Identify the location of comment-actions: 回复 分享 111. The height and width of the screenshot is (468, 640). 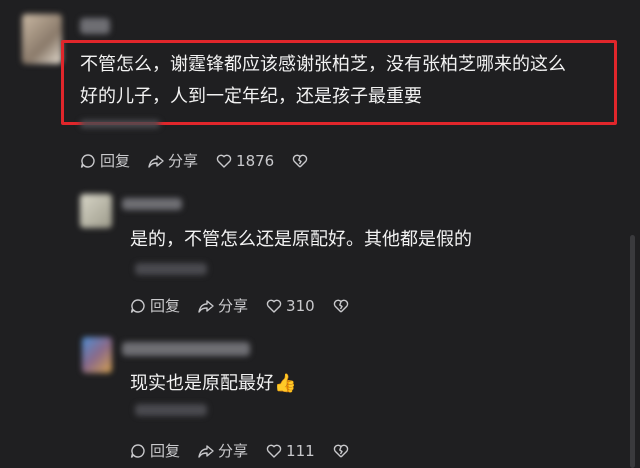
(239, 450).